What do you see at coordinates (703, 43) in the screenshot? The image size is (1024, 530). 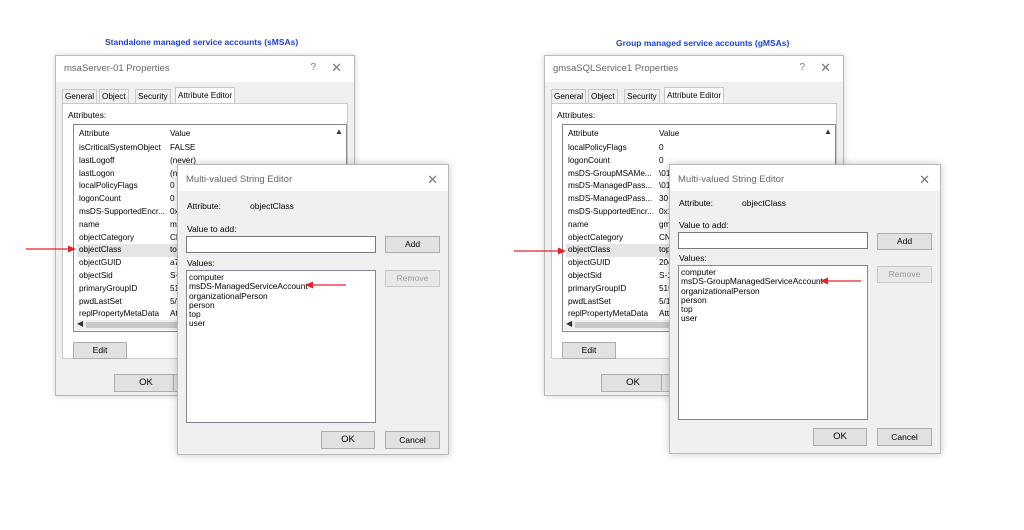 I see `gmsa-heading: Group managed service accounts (gMSAs)` at bounding box center [703, 43].